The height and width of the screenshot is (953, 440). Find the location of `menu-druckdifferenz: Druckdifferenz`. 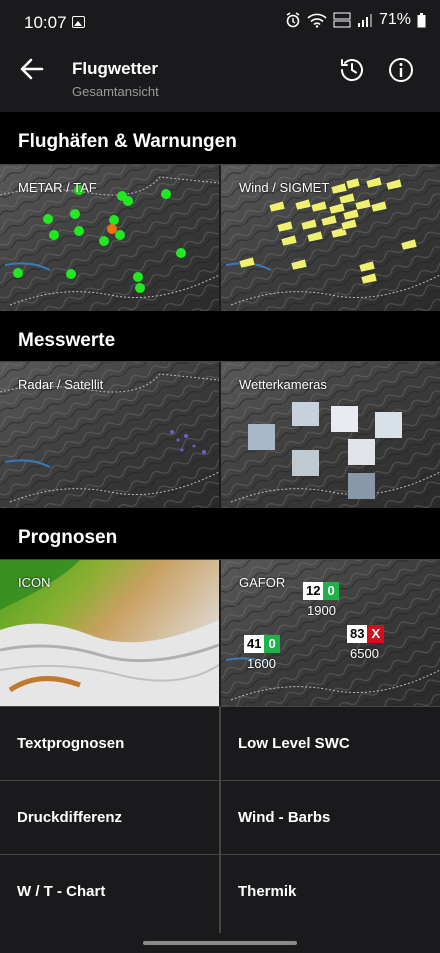

menu-druckdifferenz: Druckdifferenz is located at coordinates (109, 817).